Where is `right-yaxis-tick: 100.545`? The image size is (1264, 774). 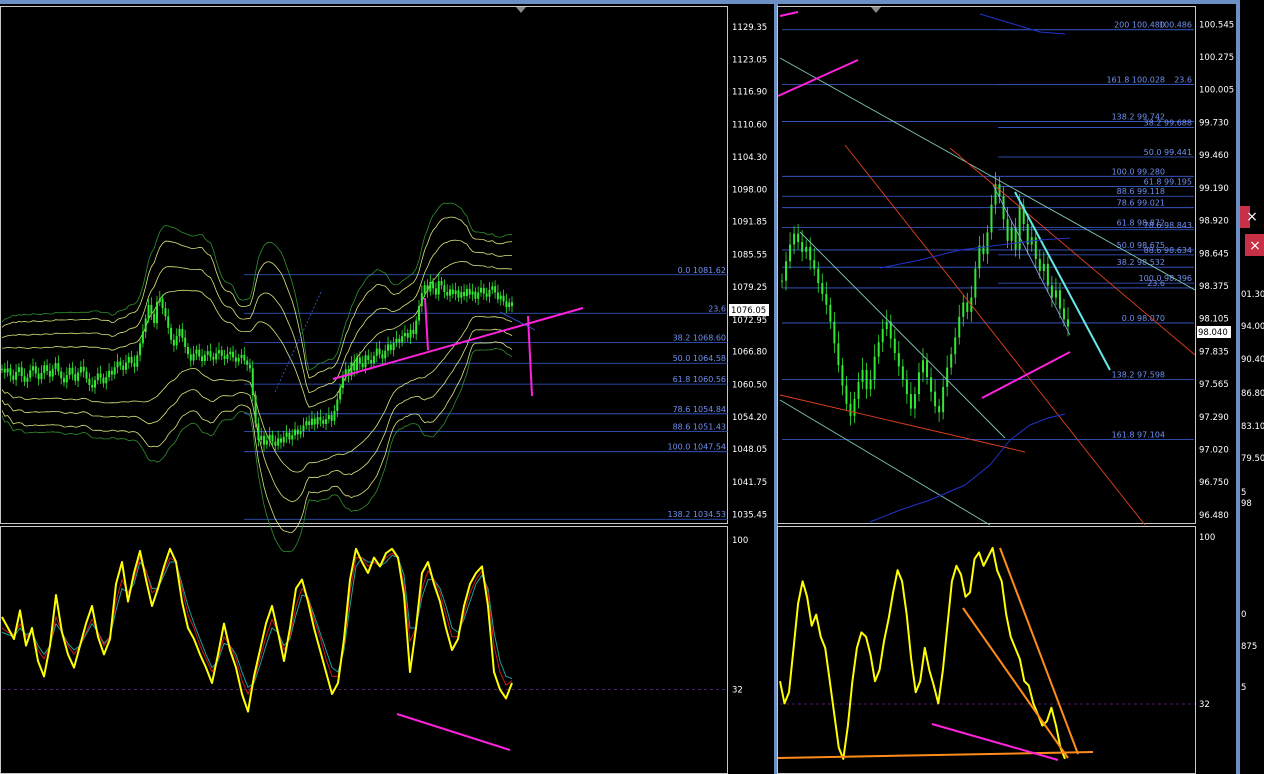
right-yaxis-tick: 100.545 is located at coordinates (1216, 25).